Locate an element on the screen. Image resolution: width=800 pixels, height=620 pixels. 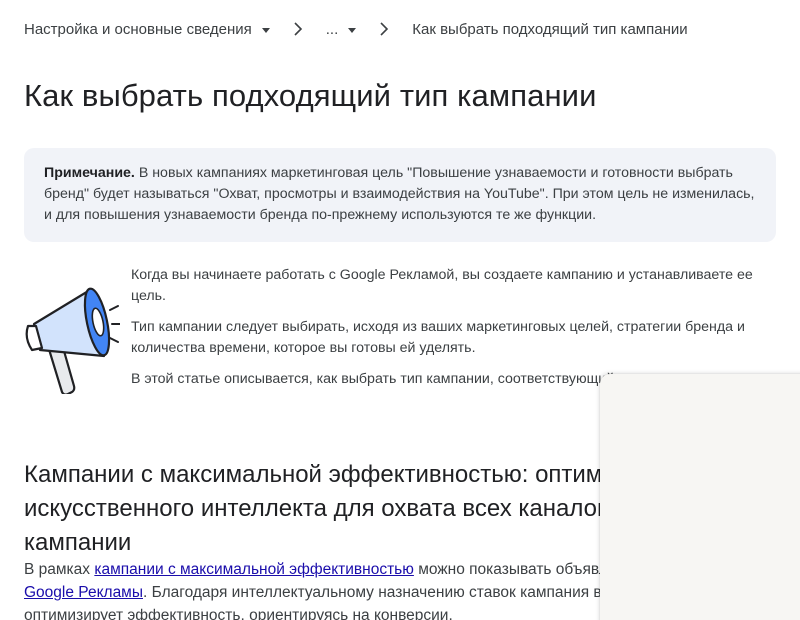
performance-max-link: кампании с максимальной эффективностью is located at coordinates (254, 569).